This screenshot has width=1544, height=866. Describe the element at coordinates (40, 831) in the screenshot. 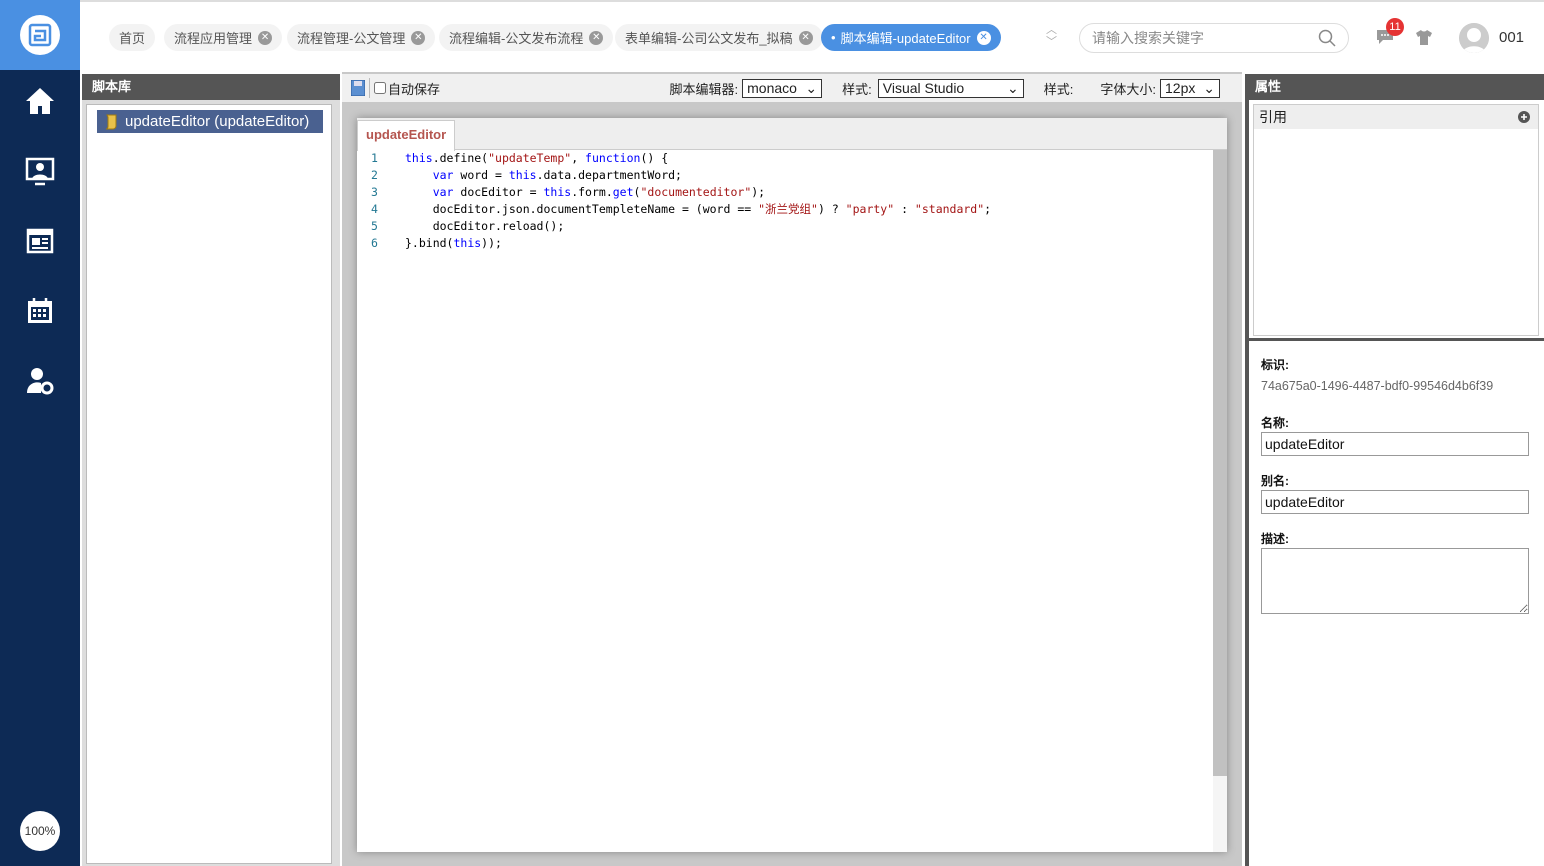

I see `zoom-level: 100%` at that location.